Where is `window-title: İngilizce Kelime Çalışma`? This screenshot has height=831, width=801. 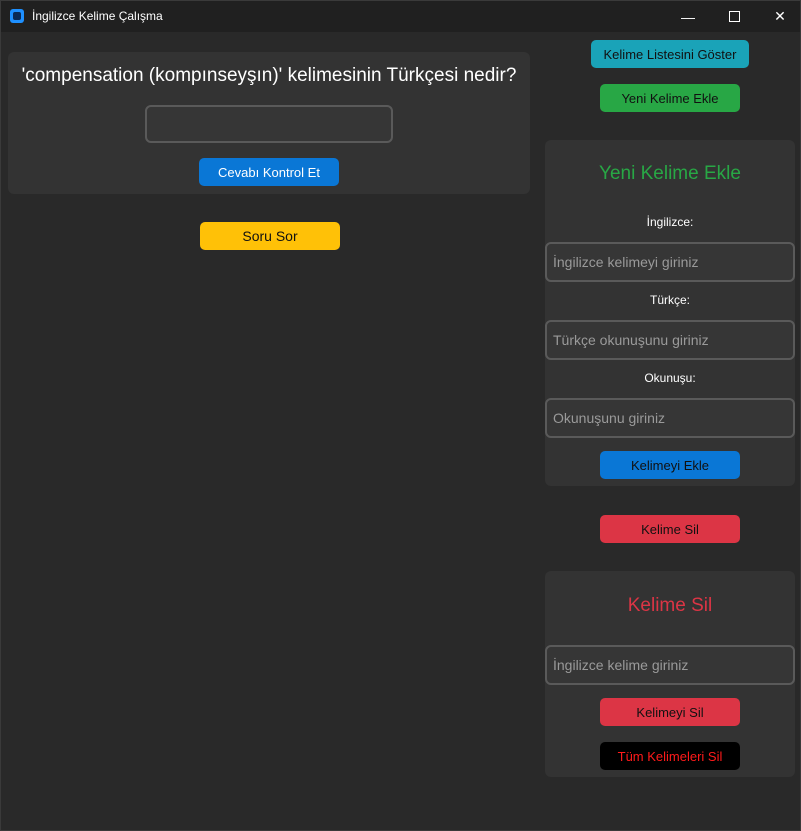
window-title: İngilizce Kelime Çalışma is located at coordinates (97, 16).